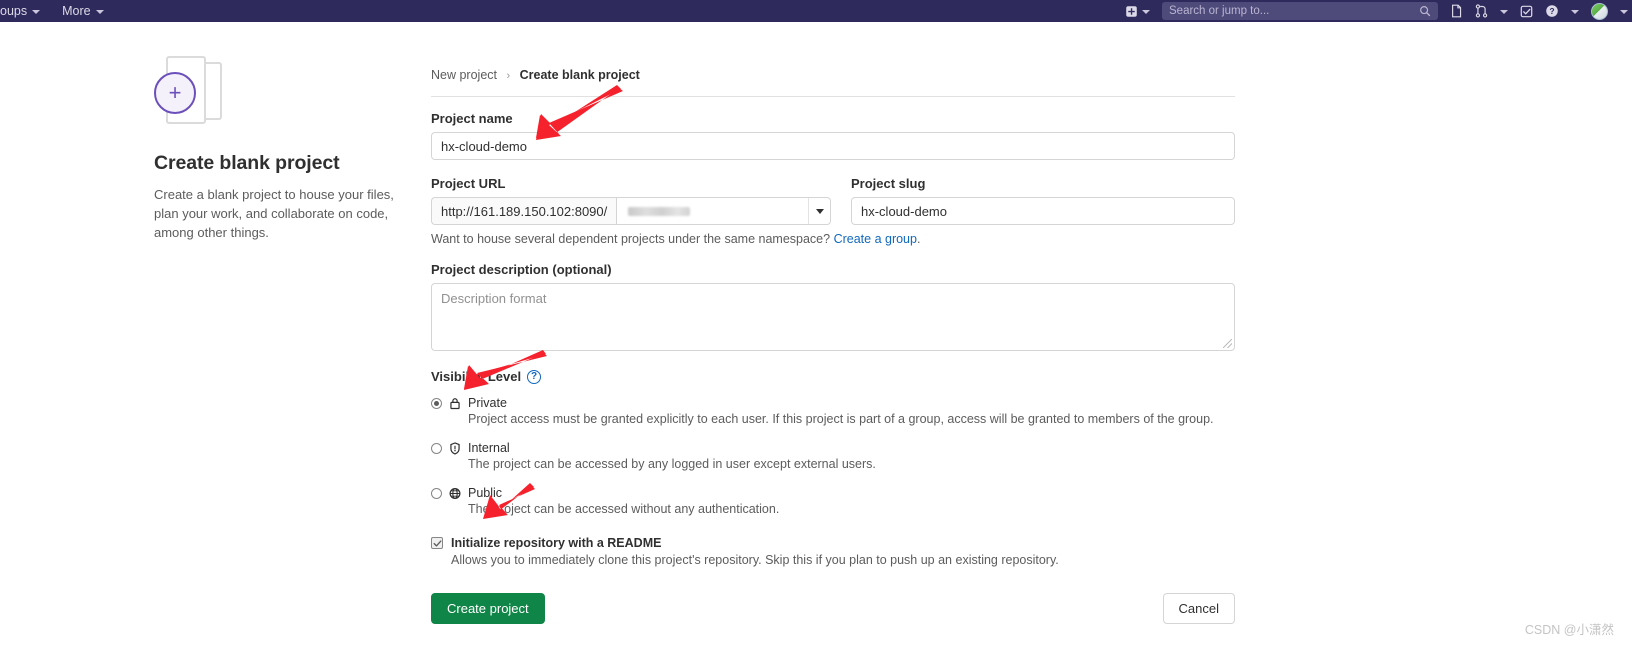  I want to click on project-url-group: Project URL http://161.189.150.102:8090/, so click(631, 200).